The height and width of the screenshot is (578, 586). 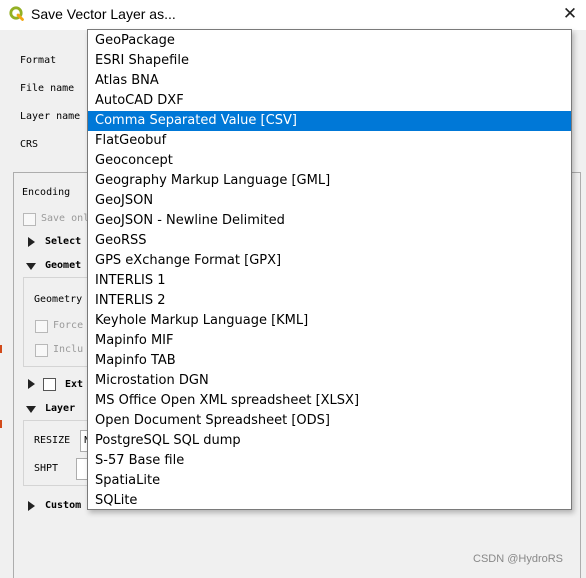 What do you see at coordinates (68, 349) in the screenshot?
I see `include-label: Inclu` at bounding box center [68, 349].